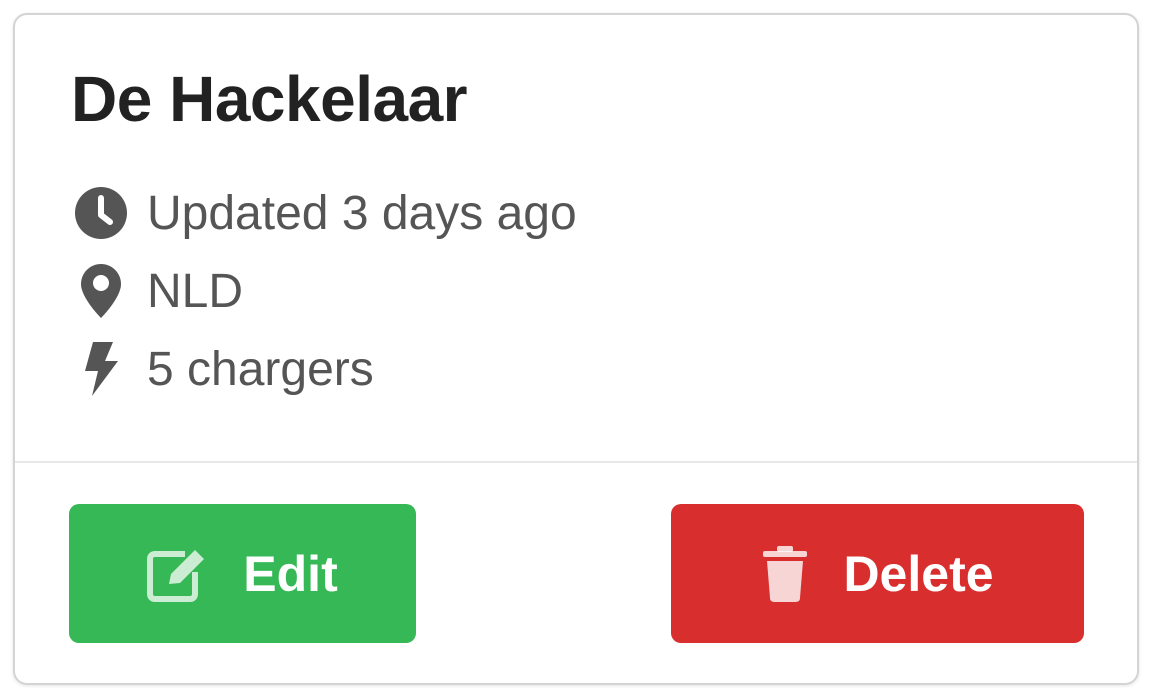  Describe the element at coordinates (785, 574) in the screenshot. I see `trash-icon` at that location.